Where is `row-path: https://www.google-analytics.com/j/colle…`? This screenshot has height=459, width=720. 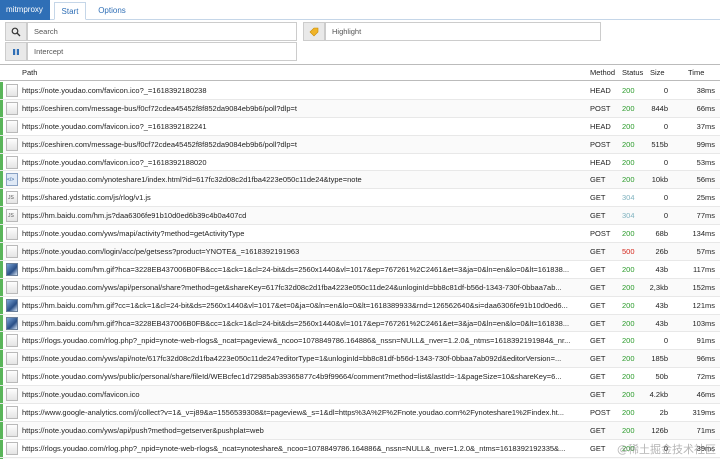 row-path: https://www.google-analytics.com/j/colle… is located at coordinates (293, 413).